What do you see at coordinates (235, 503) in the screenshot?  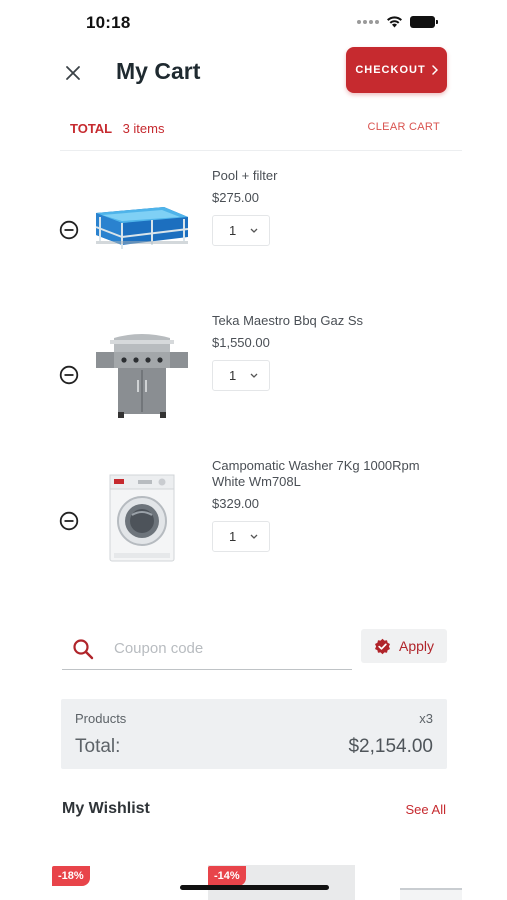 I see `item-price: $329.00` at bounding box center [235, 503].